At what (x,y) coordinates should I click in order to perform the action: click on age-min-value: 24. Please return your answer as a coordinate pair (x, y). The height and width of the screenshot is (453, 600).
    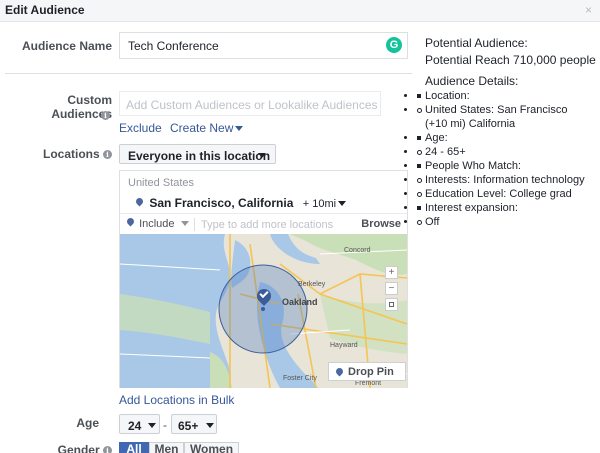
    Looking at the image, I should click on (135, 426).